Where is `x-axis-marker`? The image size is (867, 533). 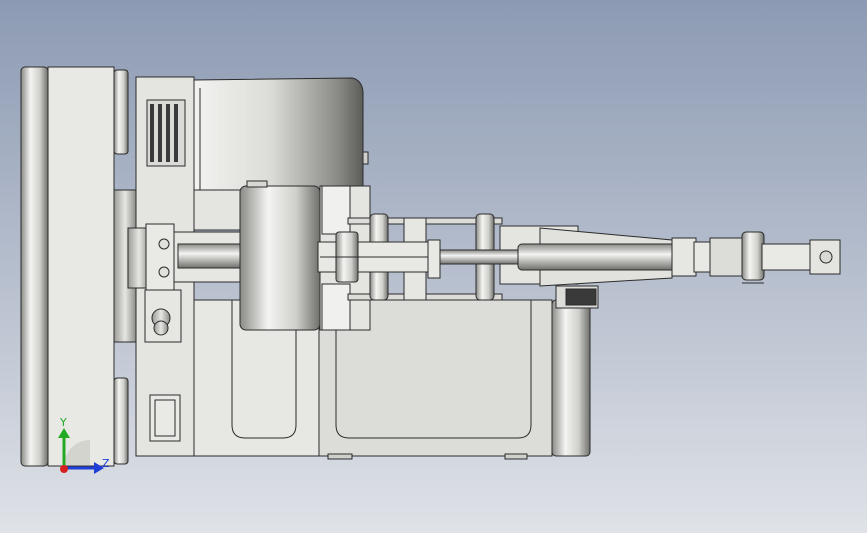 x-axis-marker is located at coordinates (64, 469).